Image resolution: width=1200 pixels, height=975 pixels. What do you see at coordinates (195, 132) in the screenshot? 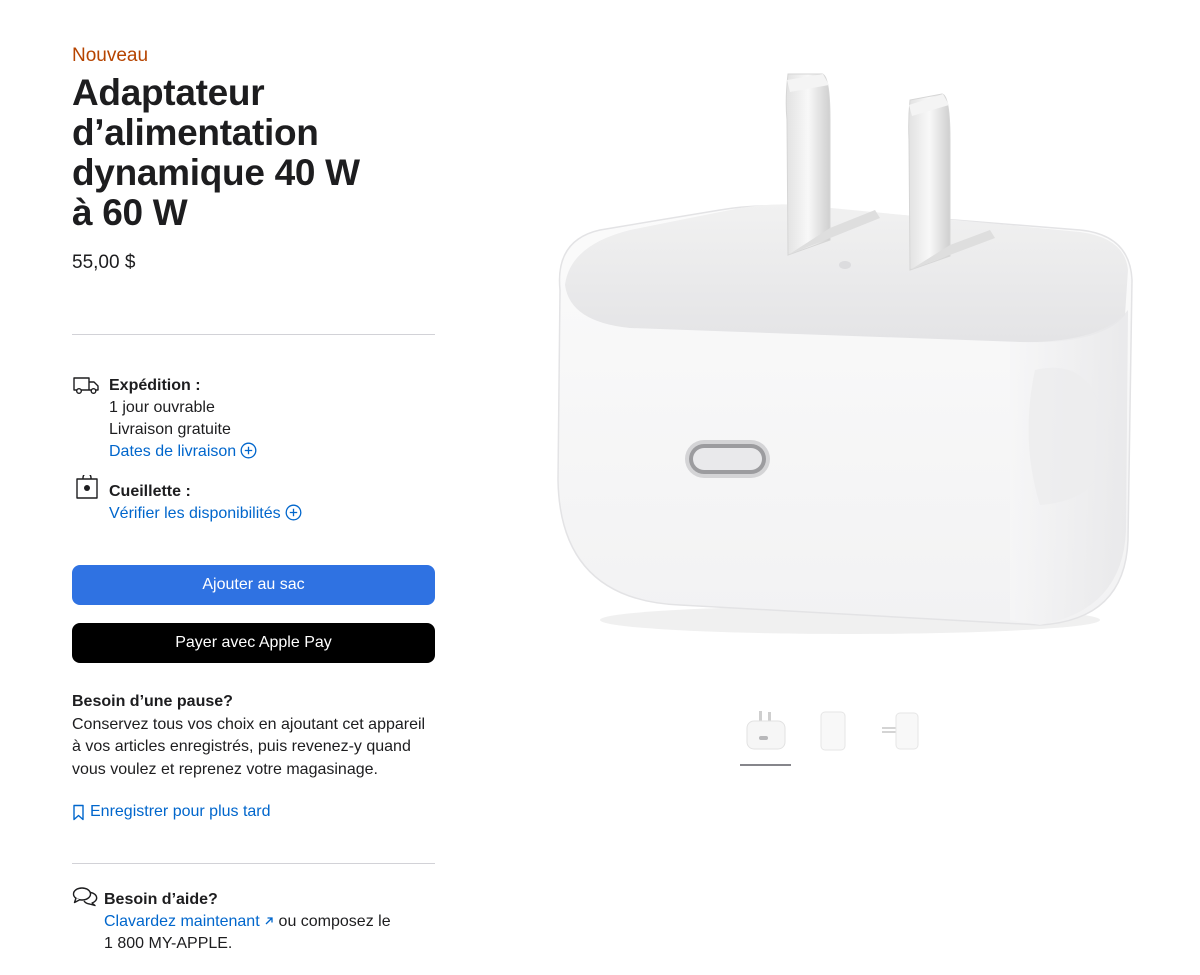
I see `product-title-line: d’alimentation` at bounding box center [195, 132].